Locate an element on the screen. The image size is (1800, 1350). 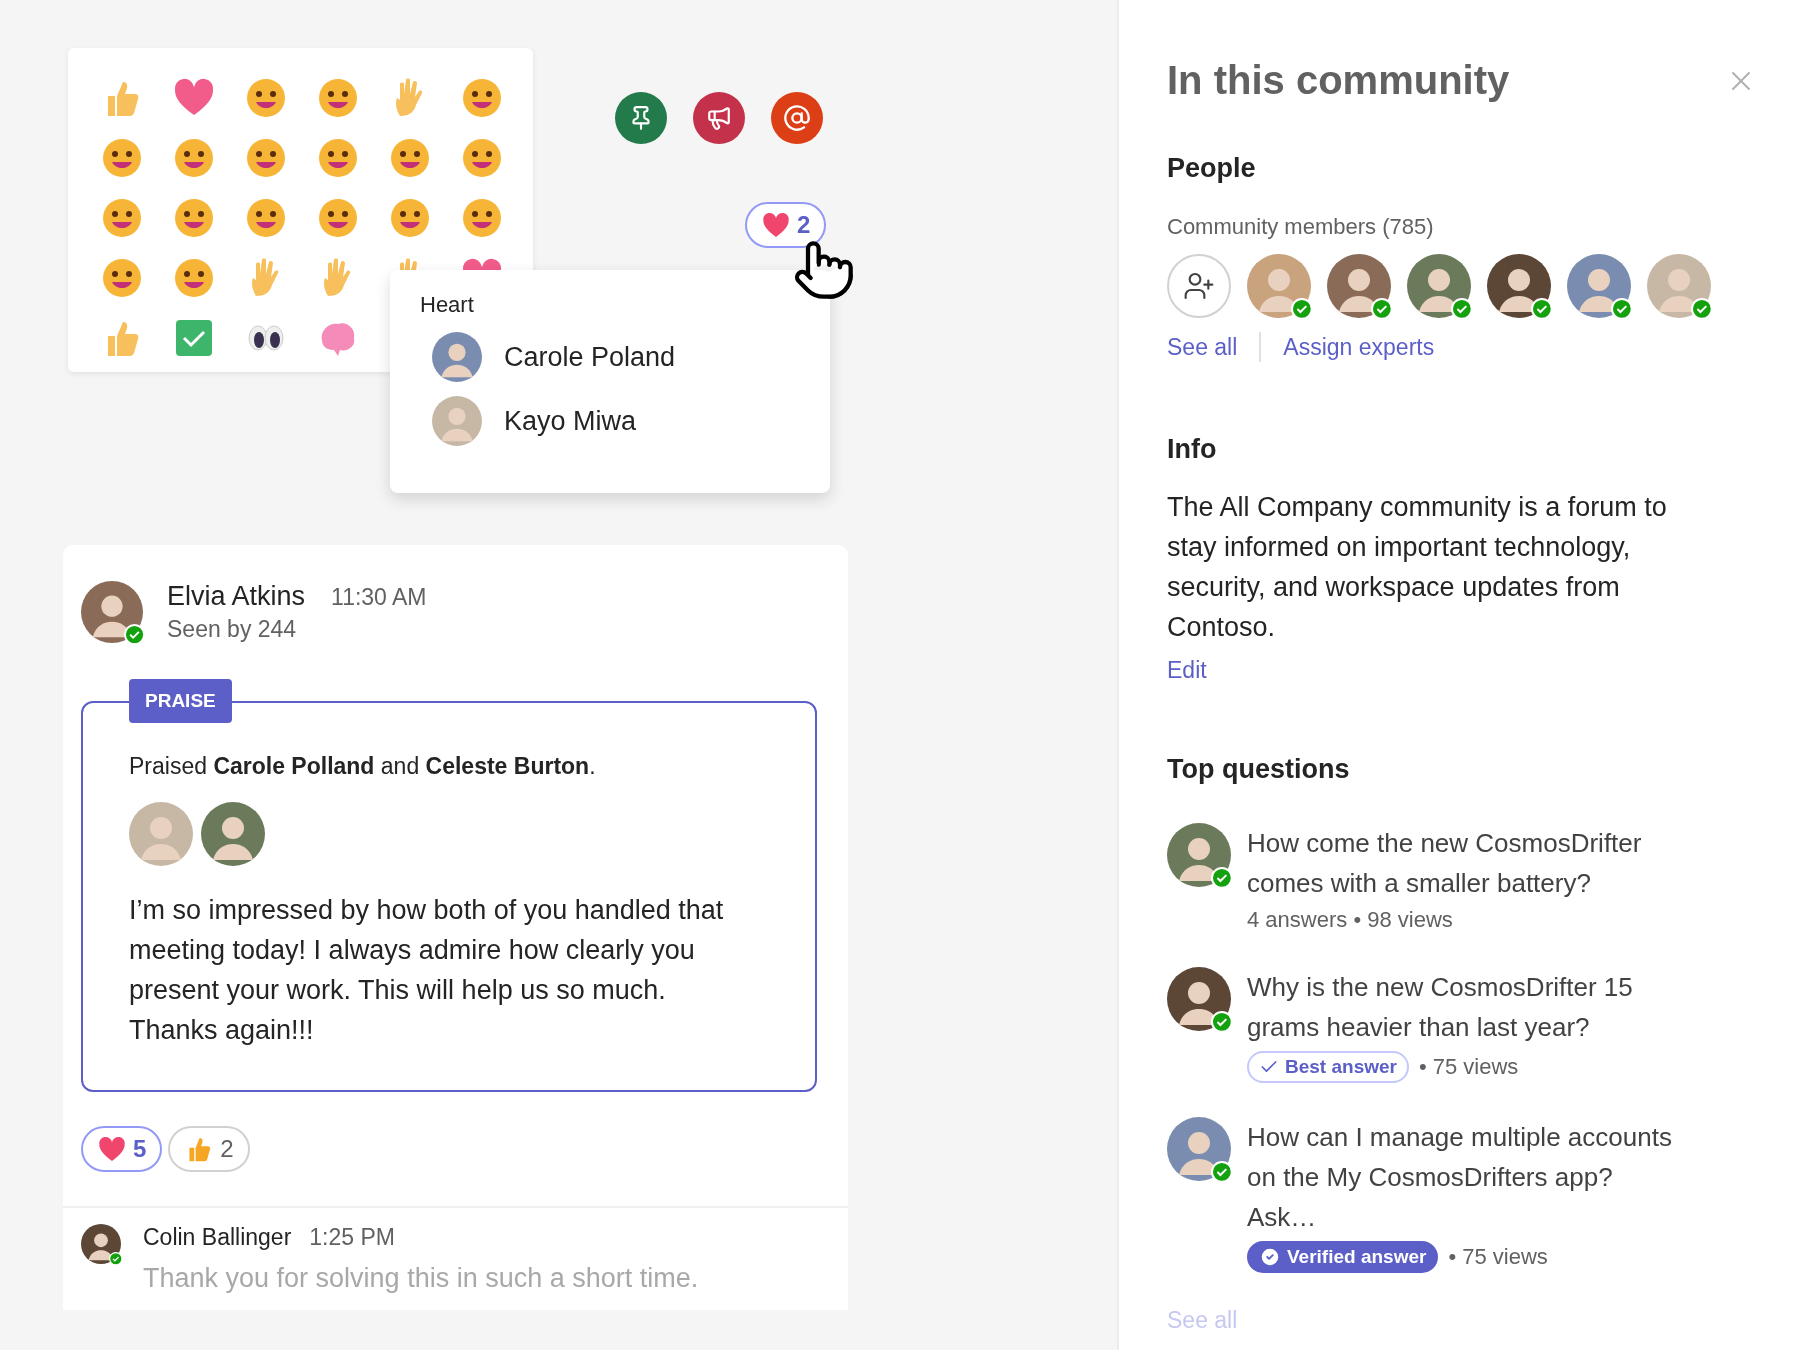
question-text: How come the new CosmosDrifter comes with a smaller battery? is located at coordinates (1467, 863).